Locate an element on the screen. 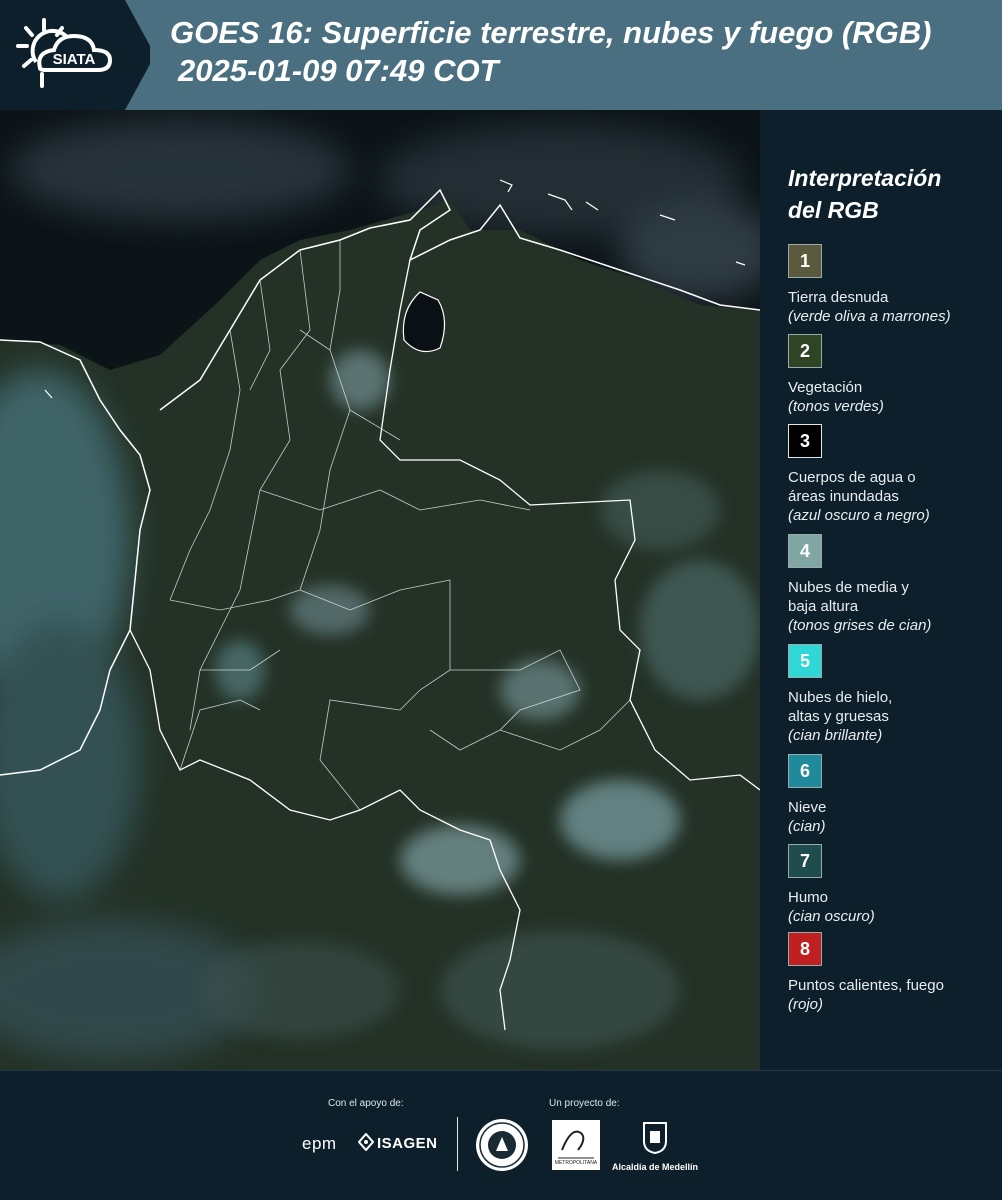 This screenshot has width=1002, height=1200. legend-label-2: Vegetación is located at coordinates (825, 387).